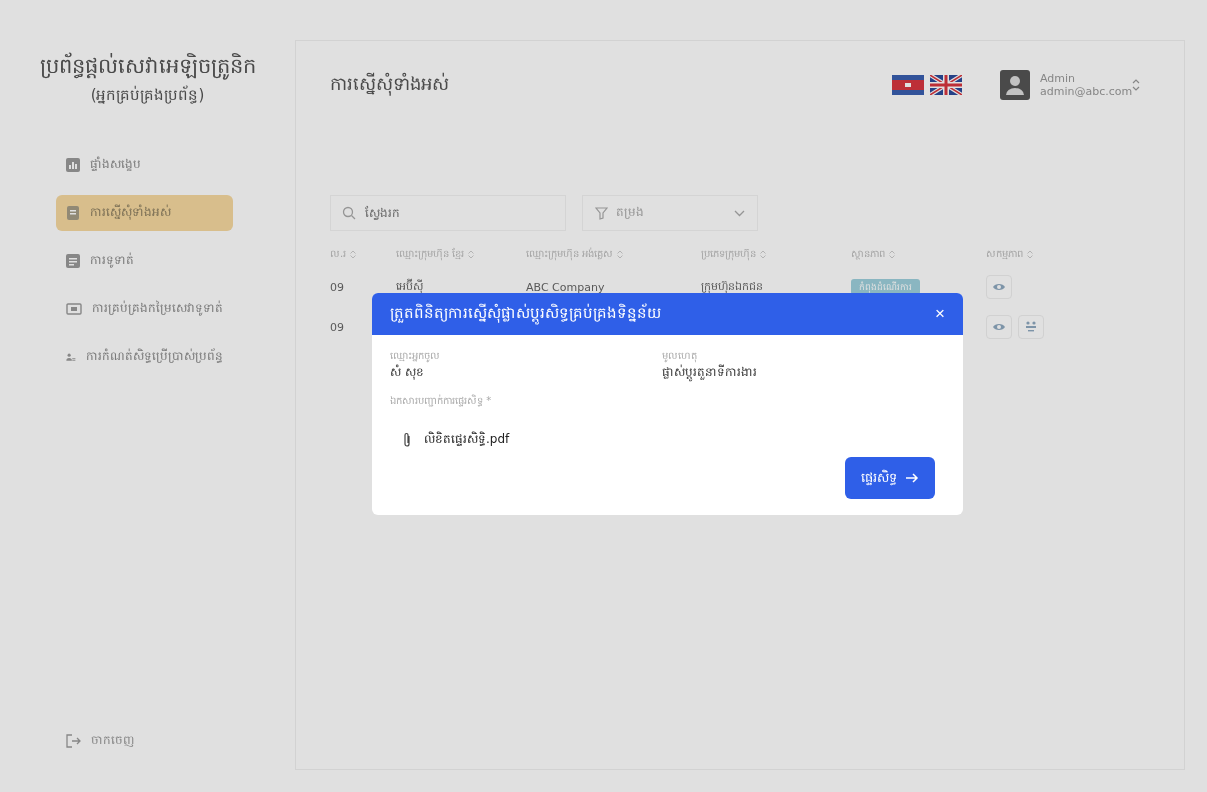 The image size is (1207, 792). I want to click on sidebar-item: ការស្នើសុំទាំងអស់, so click(144, 213).